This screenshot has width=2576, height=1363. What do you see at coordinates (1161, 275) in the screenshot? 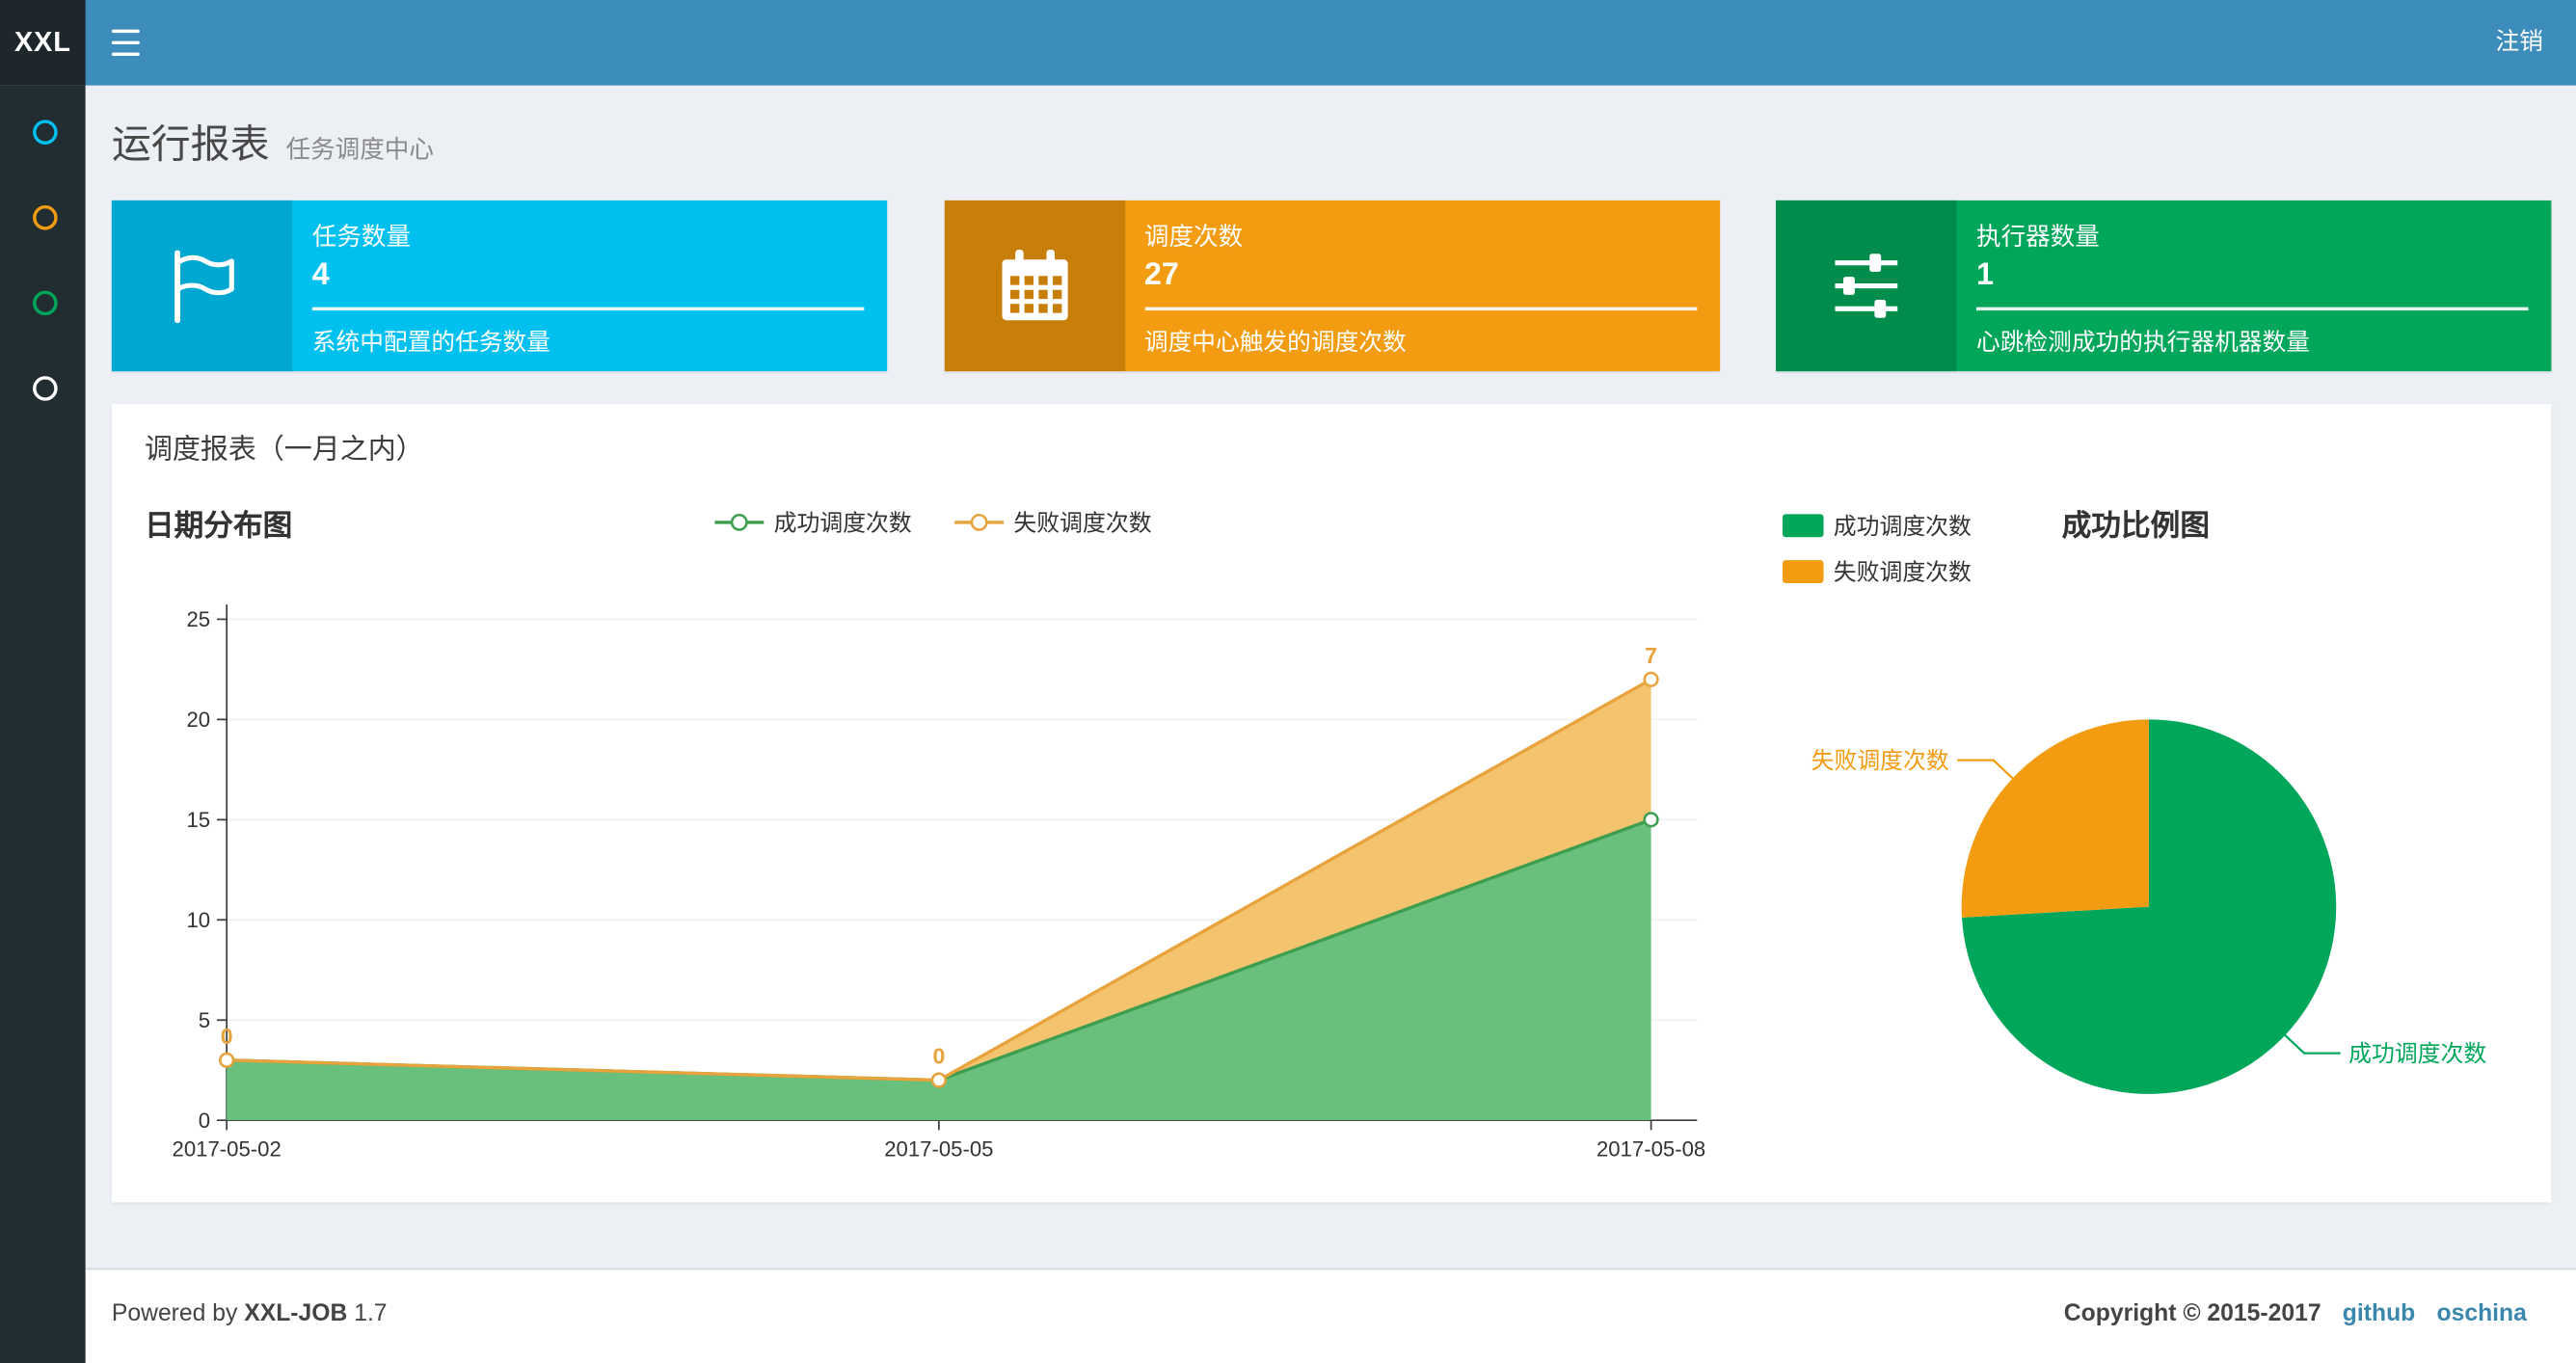
I see `info-box-value: 27` at bounding box center [1161, 275].